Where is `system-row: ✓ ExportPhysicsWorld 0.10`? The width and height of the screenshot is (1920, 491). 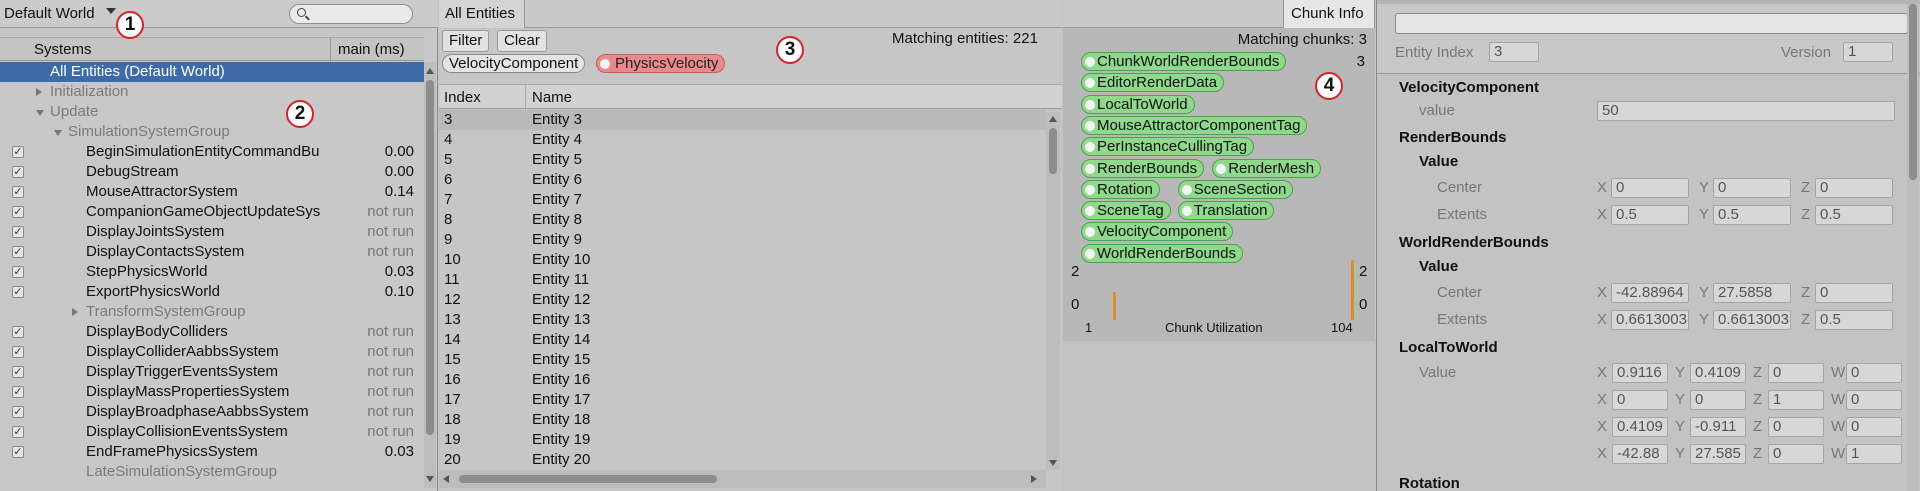 system-row: ✓ ExportPhysicsWorld 0.10 is located at coordinates (212, 292).